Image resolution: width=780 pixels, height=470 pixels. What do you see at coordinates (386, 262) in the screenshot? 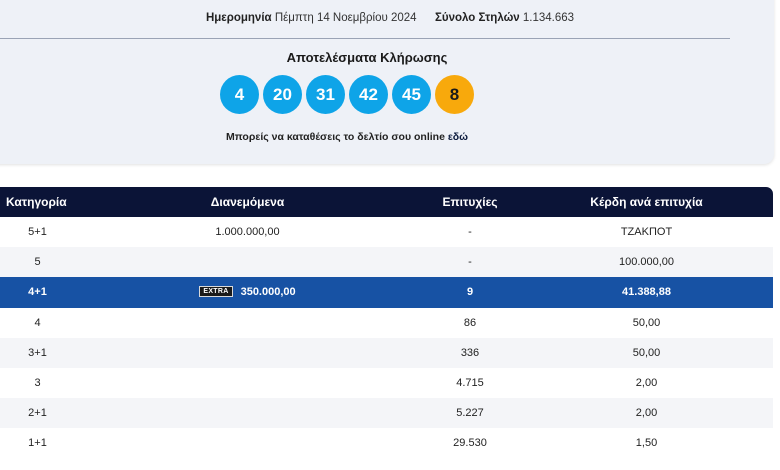
I see `table-row: 5 - 100.000,00` at bounding box center [386, 262].